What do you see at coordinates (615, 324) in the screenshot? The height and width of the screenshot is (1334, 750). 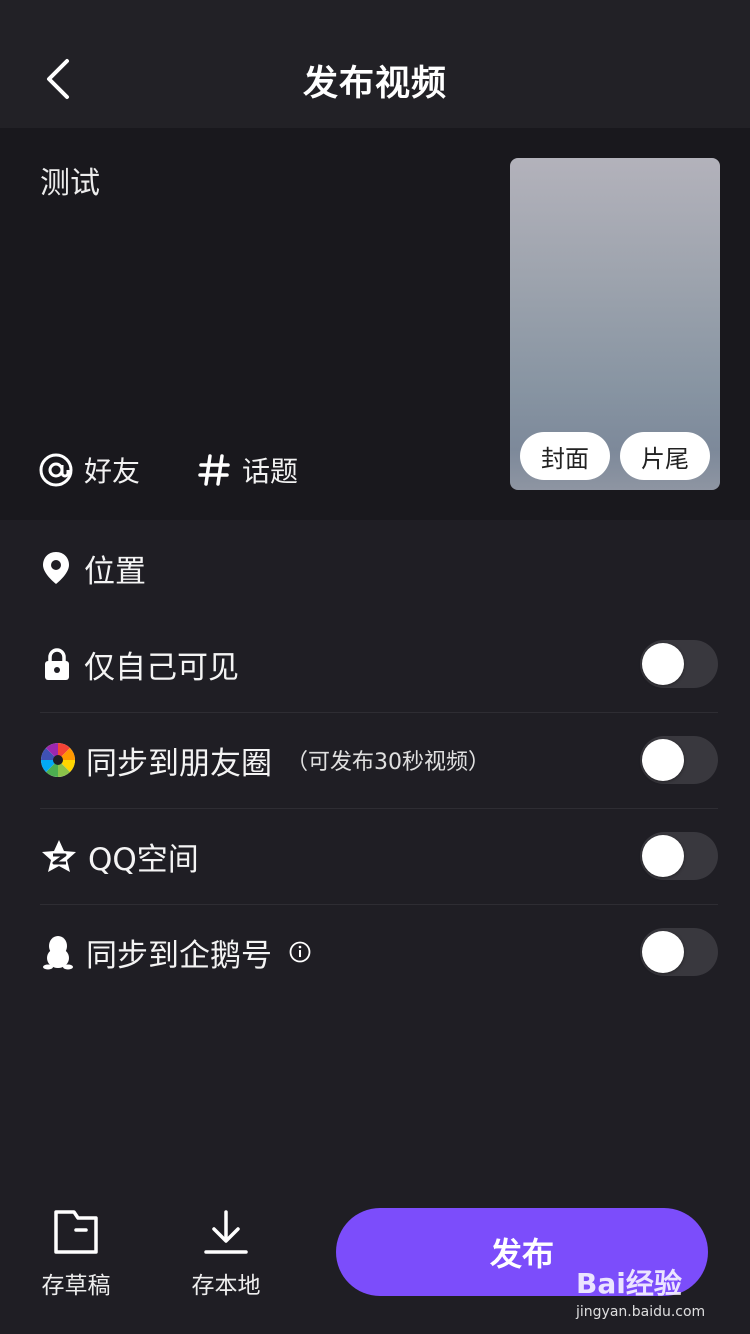 I see `video-thumbnail: 封面 片尾` at bounding box center [615, 324].